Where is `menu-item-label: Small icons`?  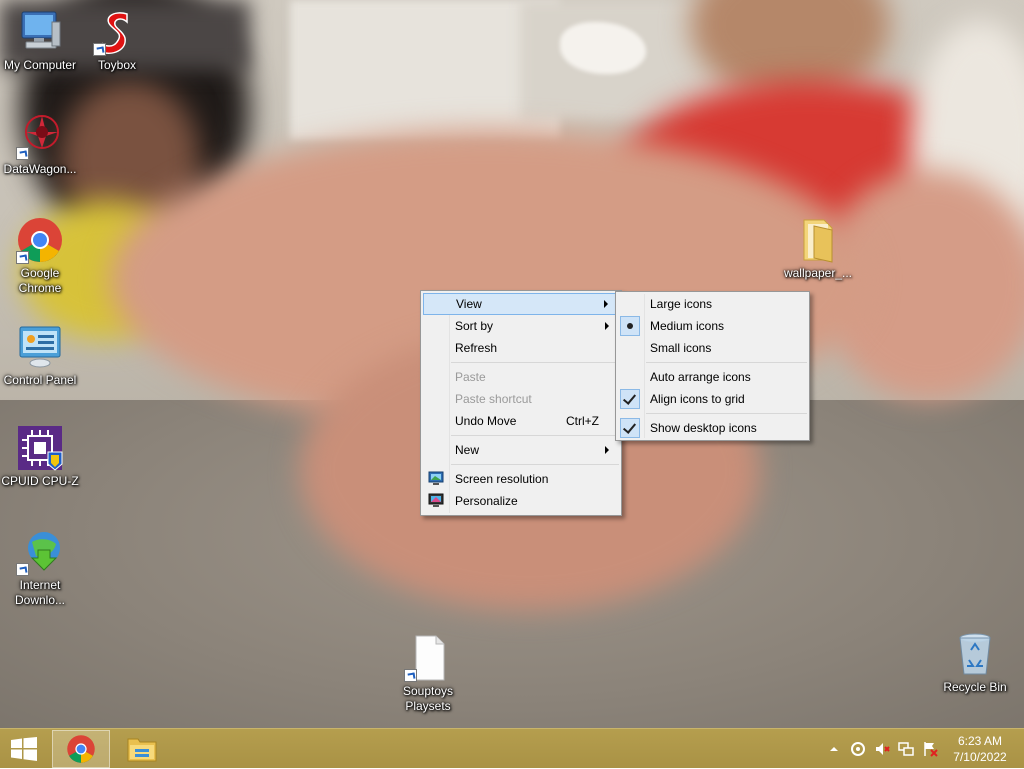
menu-item-label: Small icons is located at coordinates (681, 348).